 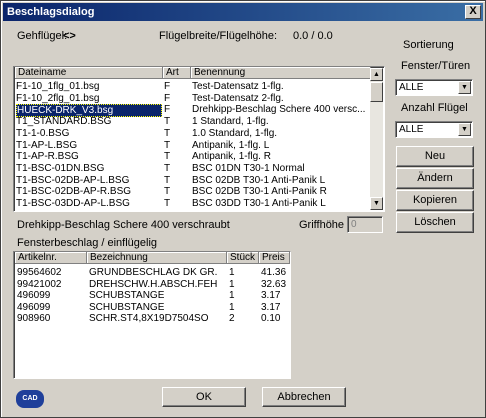 I want to click on column-header-artikelnr: Artikelnr., so click(x=51, y=258).